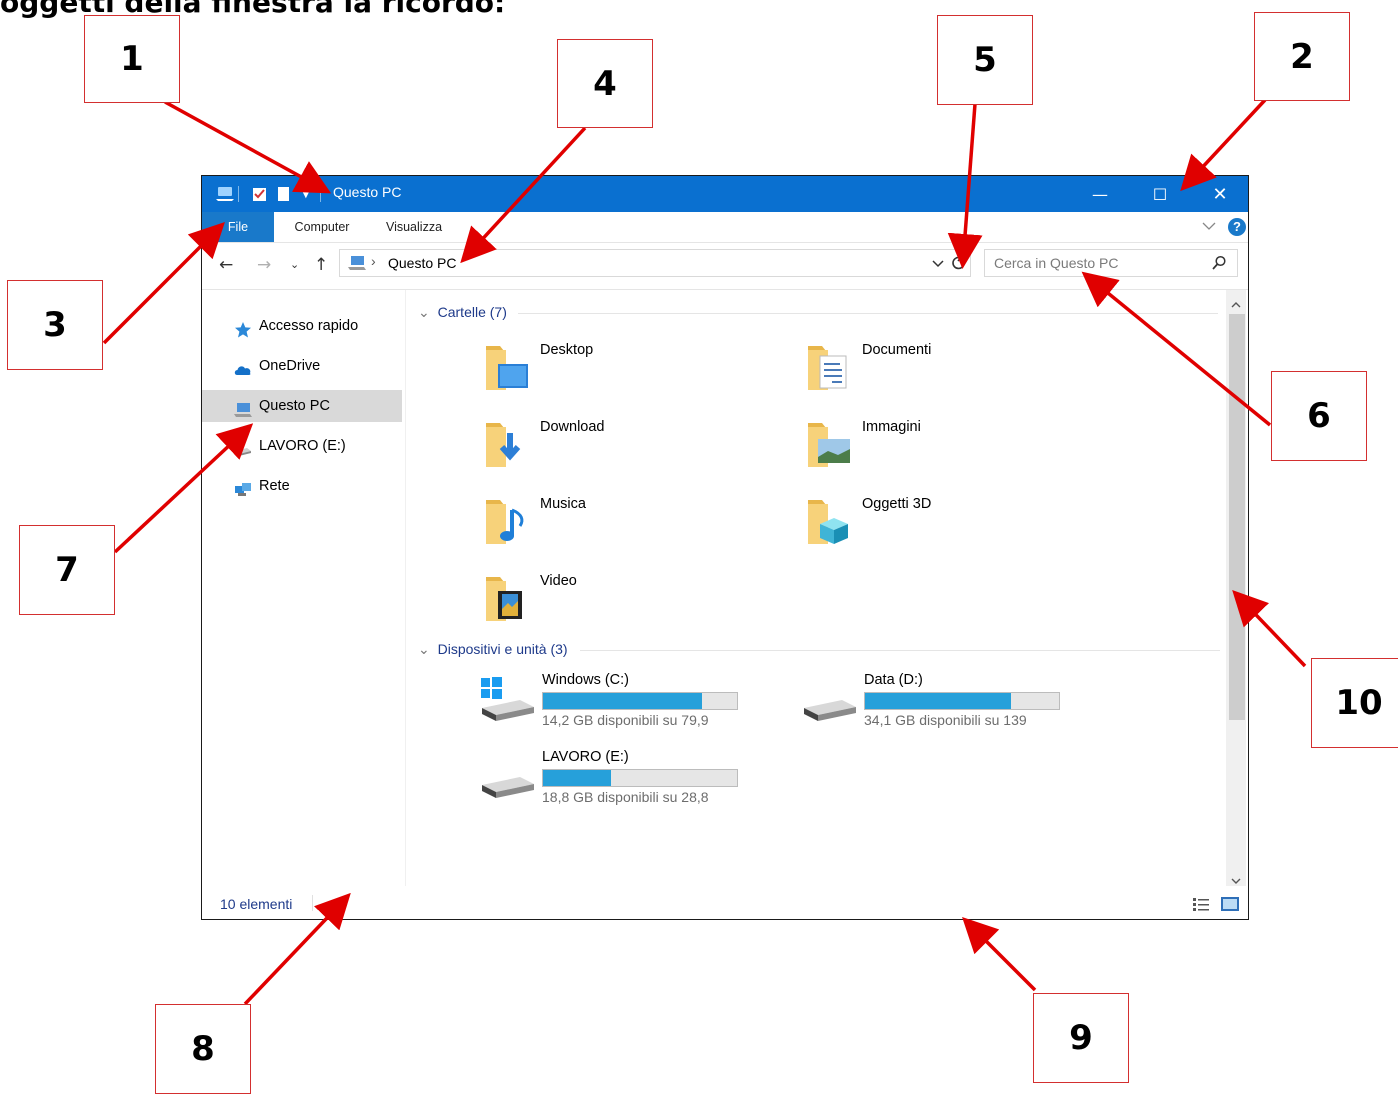 Image resolution: width=1398 pixels, height=1094 pixels. Describe the element at coordinates (985, 60) in the screenshot. I see `callout-5: 5` at that location.